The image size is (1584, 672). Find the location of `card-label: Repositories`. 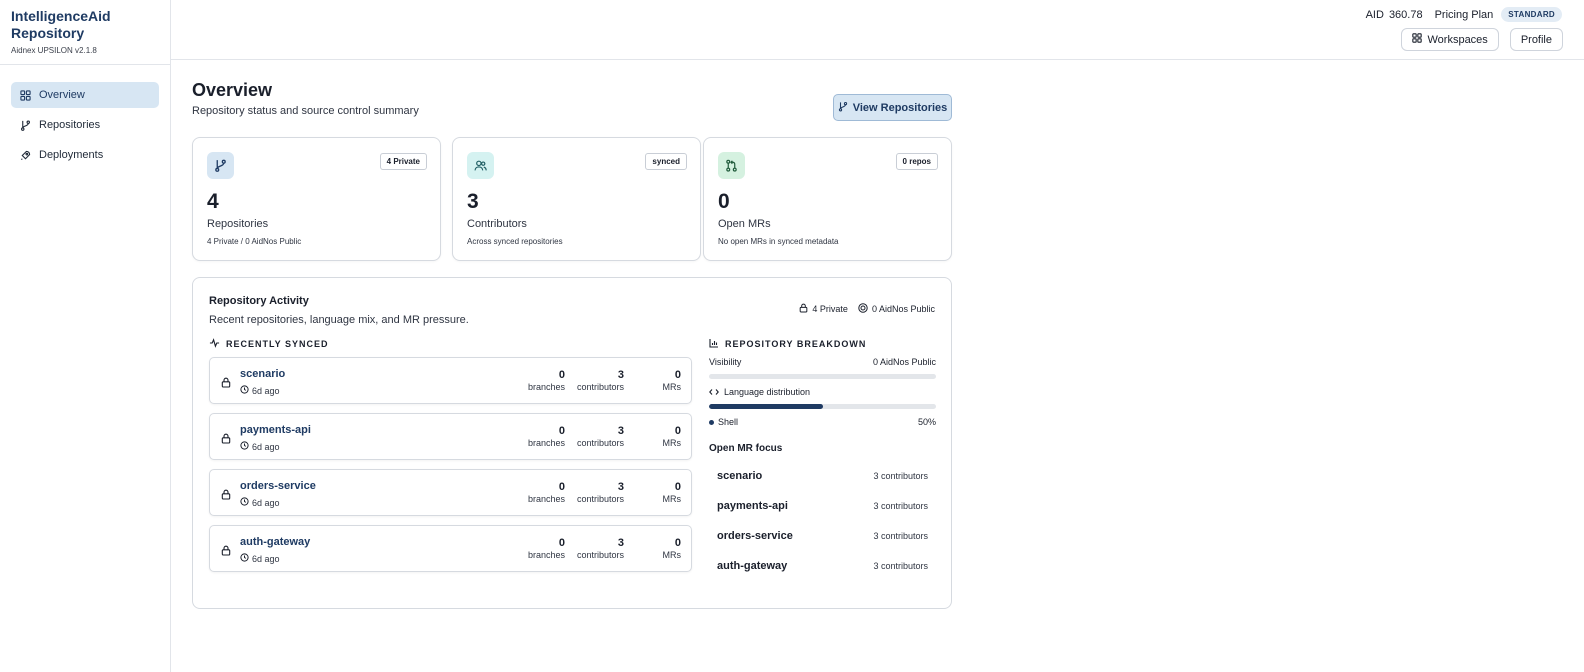

card-label: Repositories is located at coordinates (238, 224).